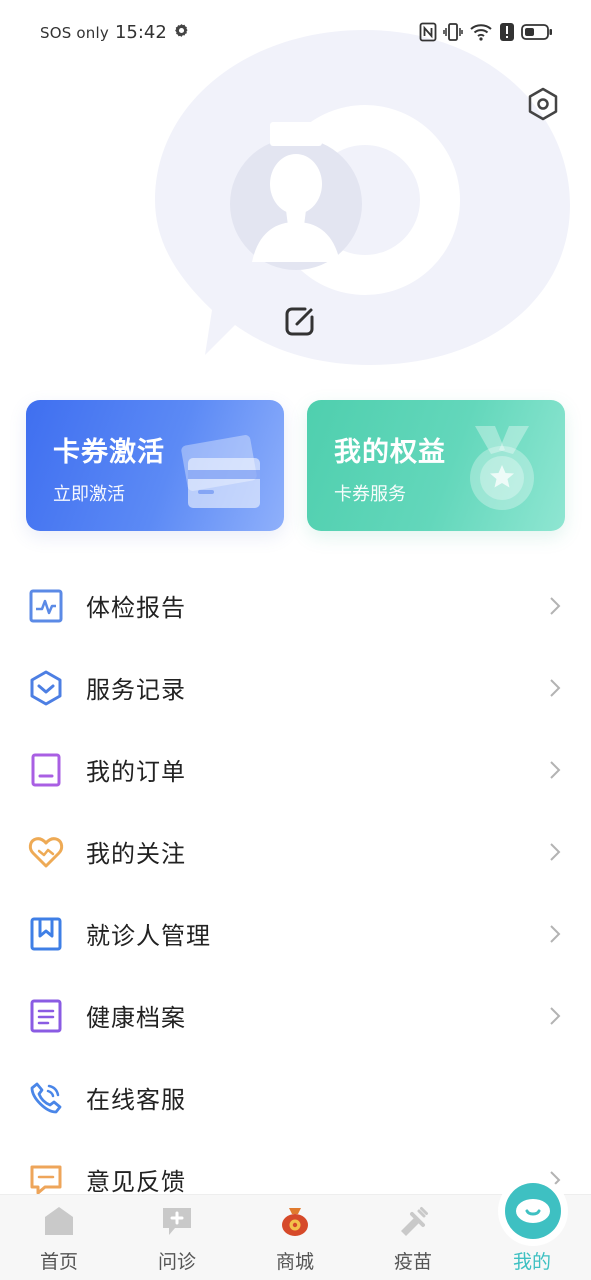 The width and height of the screenshot is (591, 1280). What do you see at coordinates (413, 1237) in the screenshot?
I see `tab-vaccine: 疫苗` at bounding box center [413, 1237].